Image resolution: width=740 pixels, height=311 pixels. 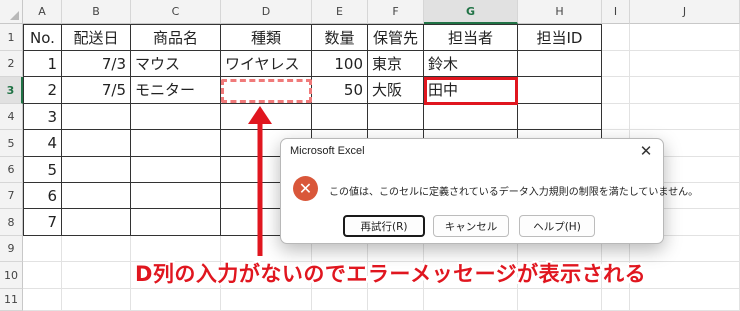 I want to click on close-icon: ✕, so click(x=646, y=151).